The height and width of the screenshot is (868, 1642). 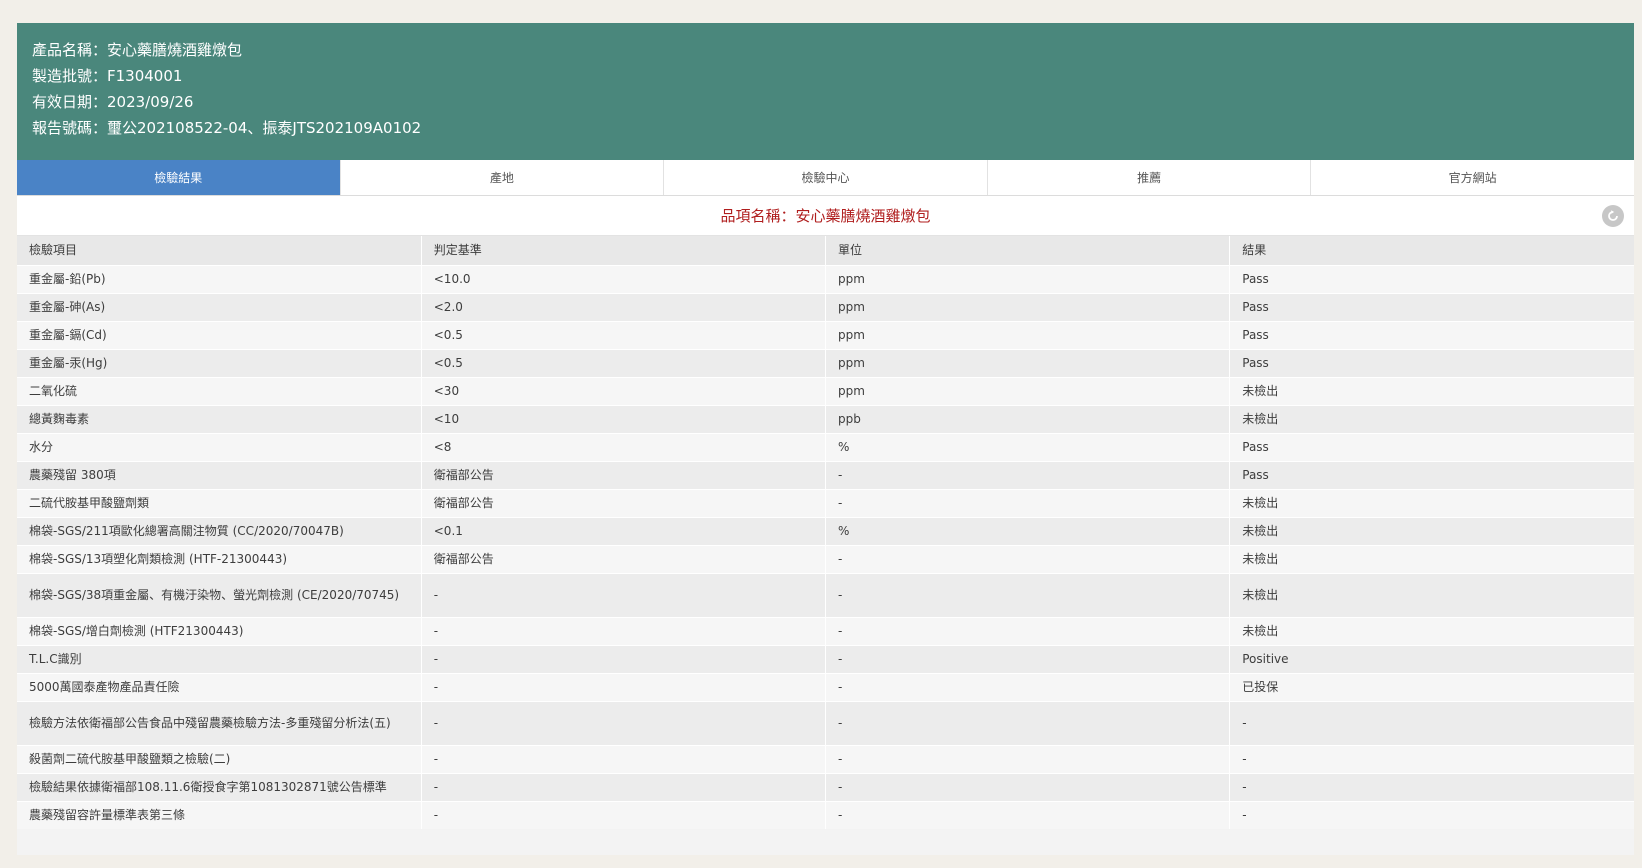 I want to click on cell-item: 農藥殘留 380項, so click(x=219, y=475).